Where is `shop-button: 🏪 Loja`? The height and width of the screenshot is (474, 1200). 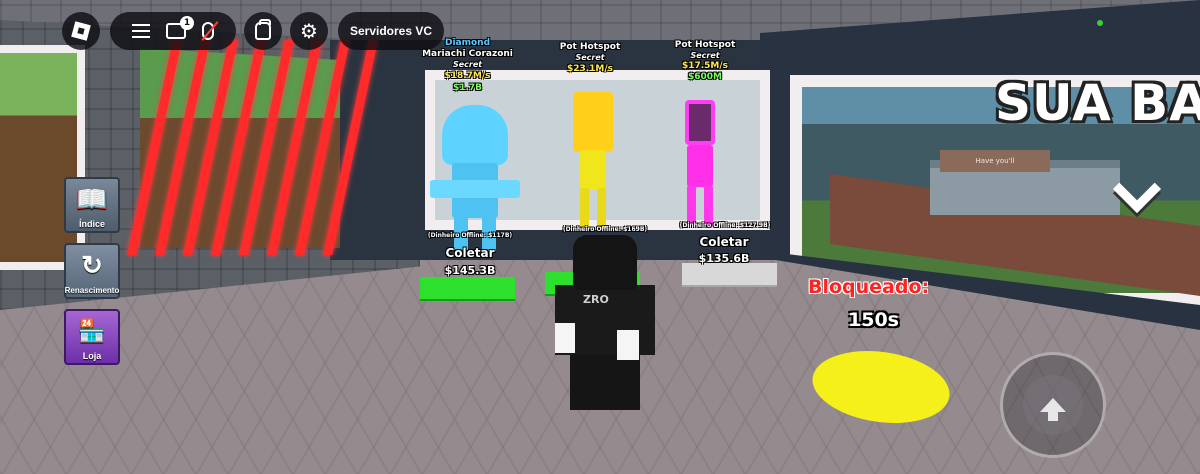
shop-button: 🏪 Loja is located at coordinates (92, 337).